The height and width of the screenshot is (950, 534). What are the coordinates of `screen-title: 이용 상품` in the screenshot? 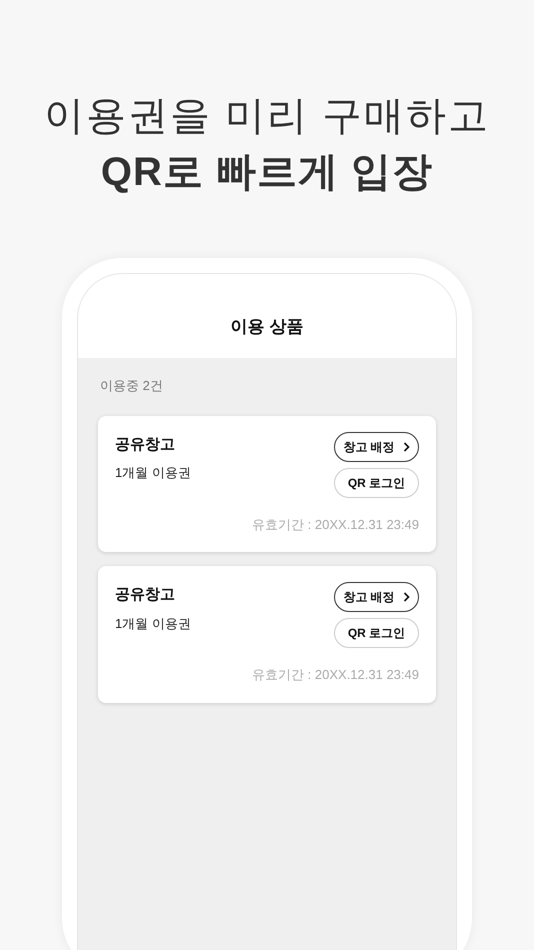 It's located at (267, 327).